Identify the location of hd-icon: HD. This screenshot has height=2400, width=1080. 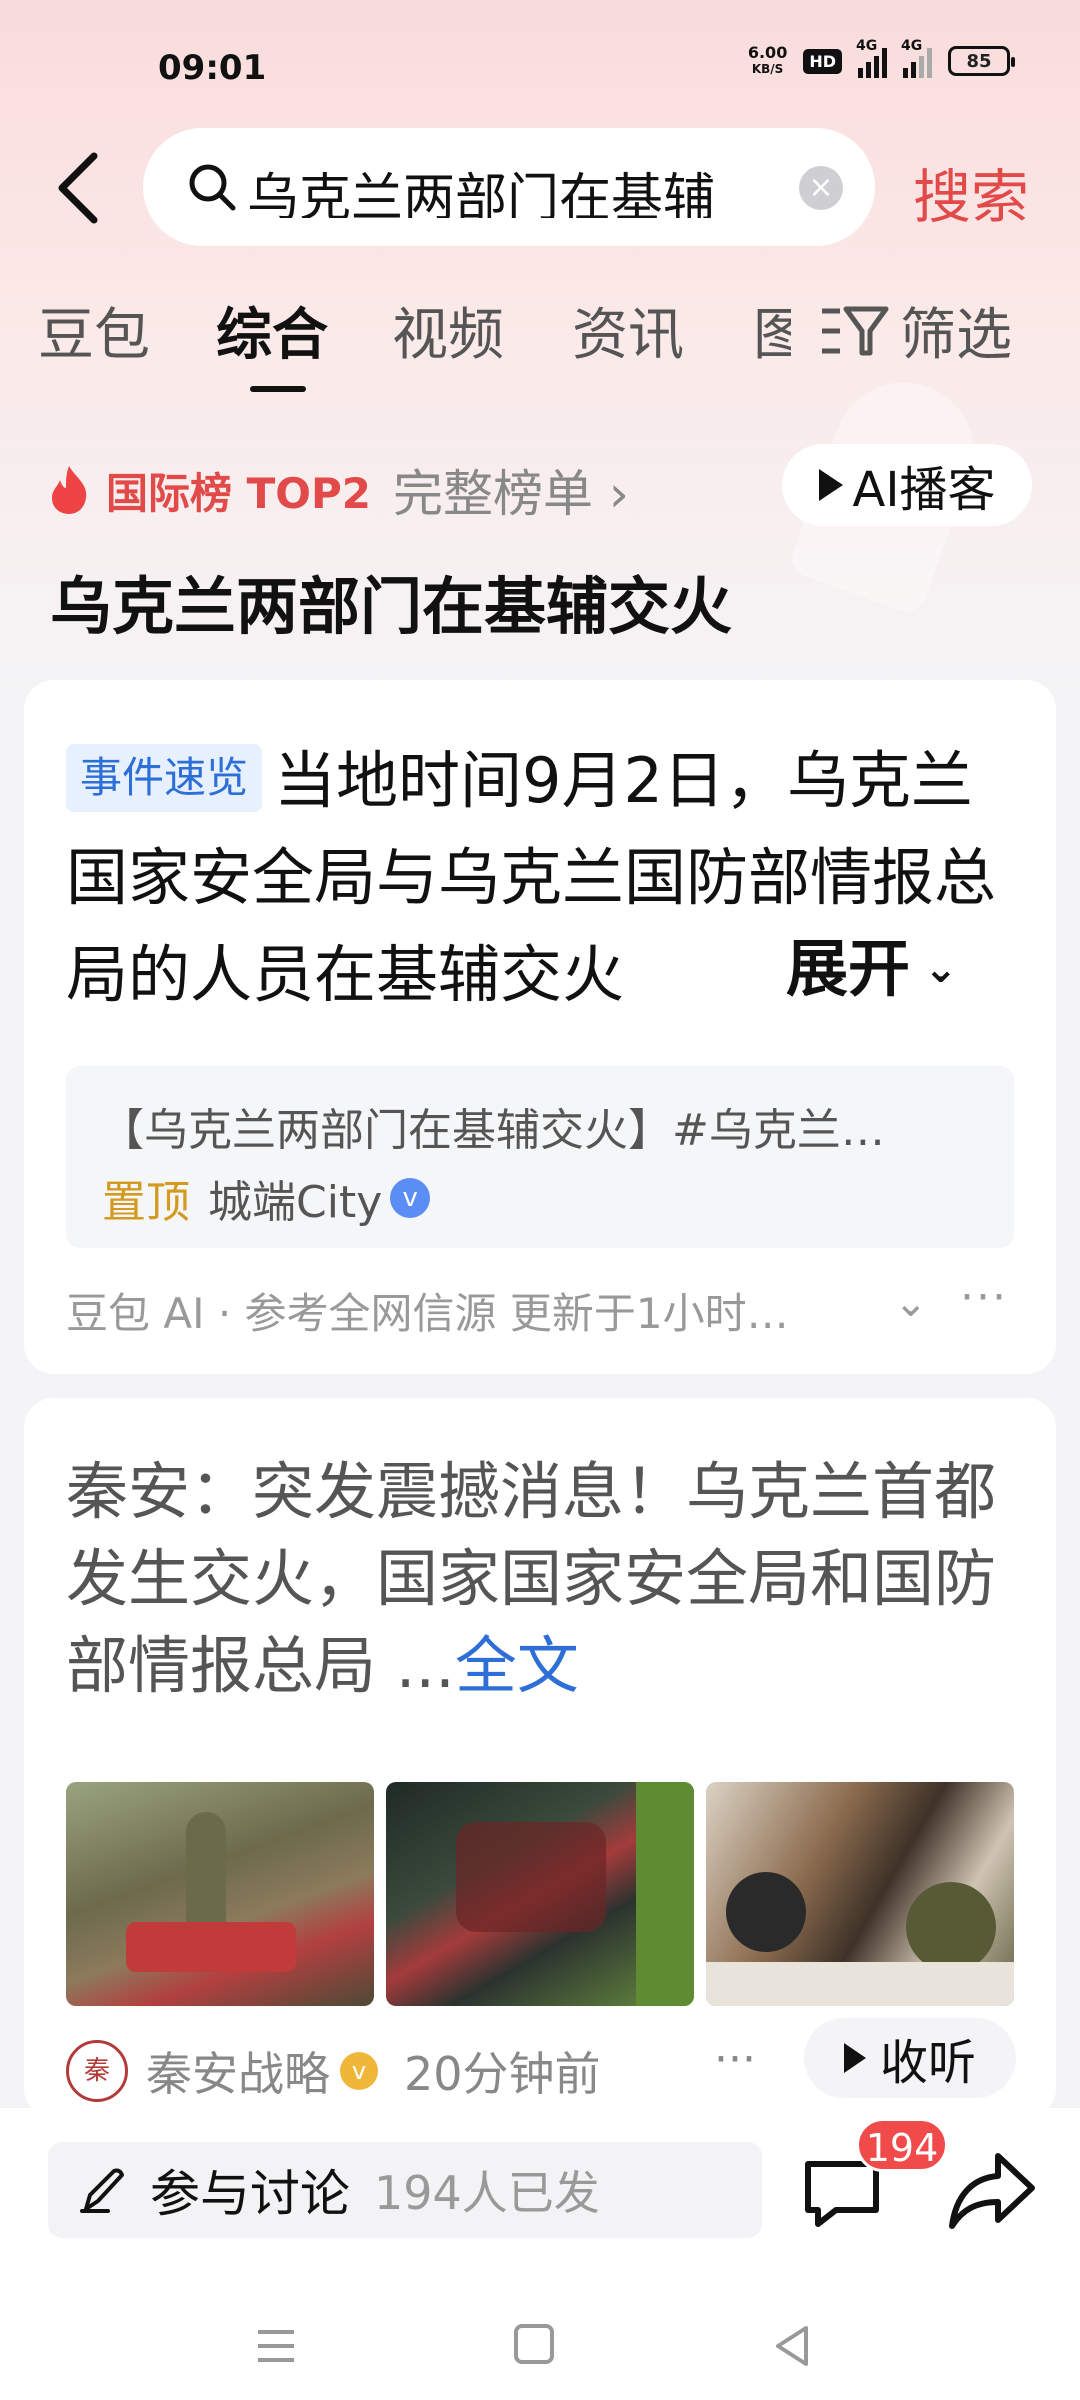
(822, 61).